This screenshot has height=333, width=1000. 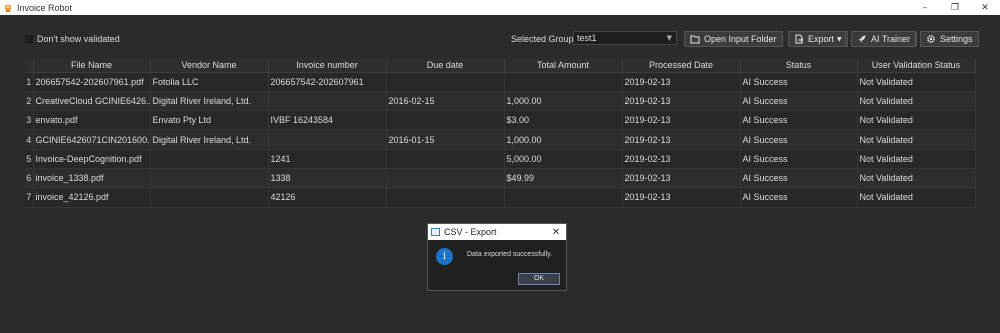 I want to click on column-header-due-date: Due date, so click(x=445, y=65).